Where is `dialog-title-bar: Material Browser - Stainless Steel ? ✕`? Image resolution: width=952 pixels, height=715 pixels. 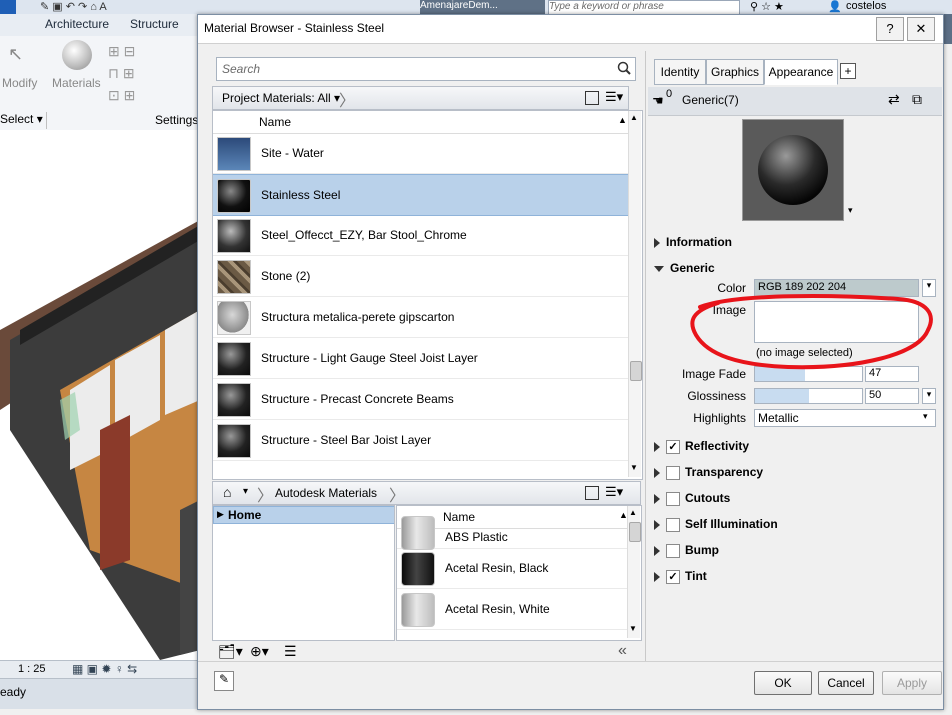
dialog-title-bar: Material Browser - Stainless Steel ? ✕ is located at coordinates (570, 29).